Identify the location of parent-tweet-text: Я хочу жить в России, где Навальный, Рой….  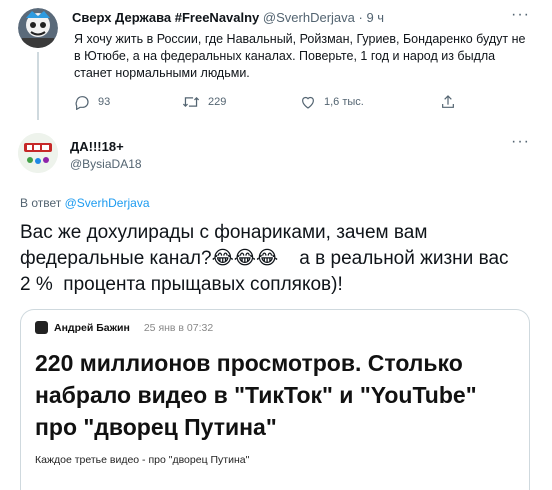
(300, 56).